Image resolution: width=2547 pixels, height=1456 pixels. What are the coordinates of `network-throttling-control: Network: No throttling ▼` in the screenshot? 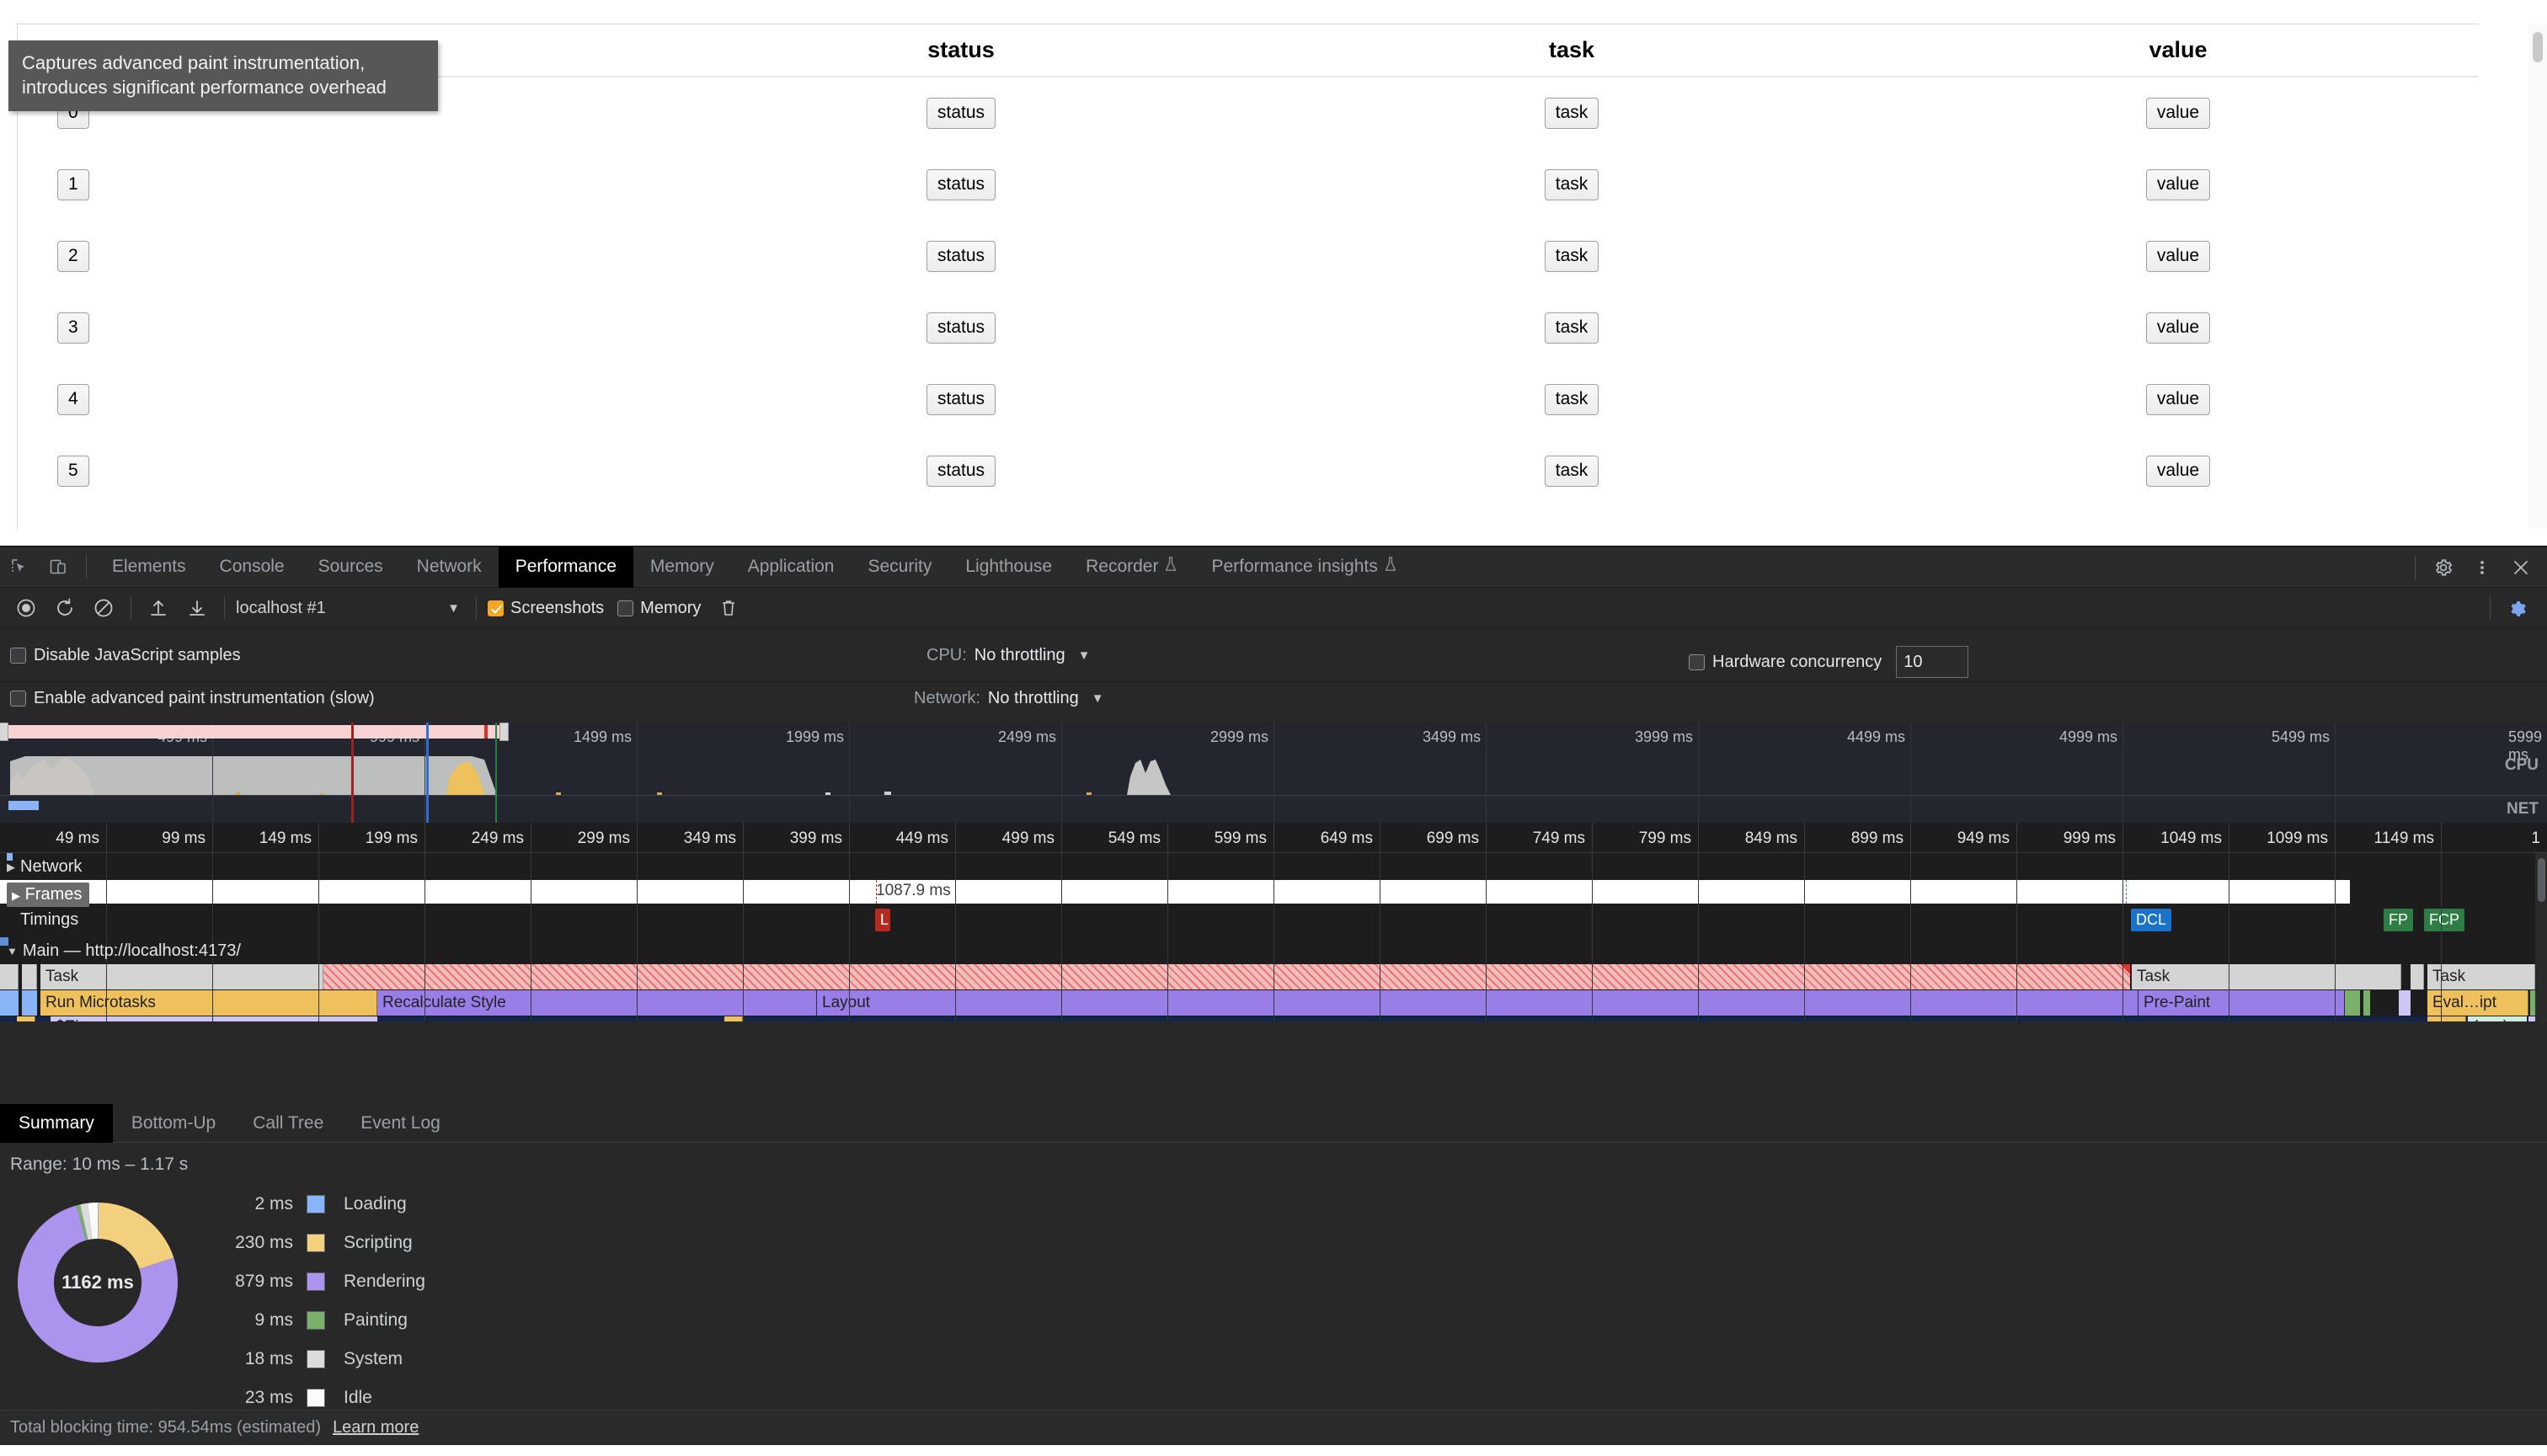 It's located at (1009, 698).